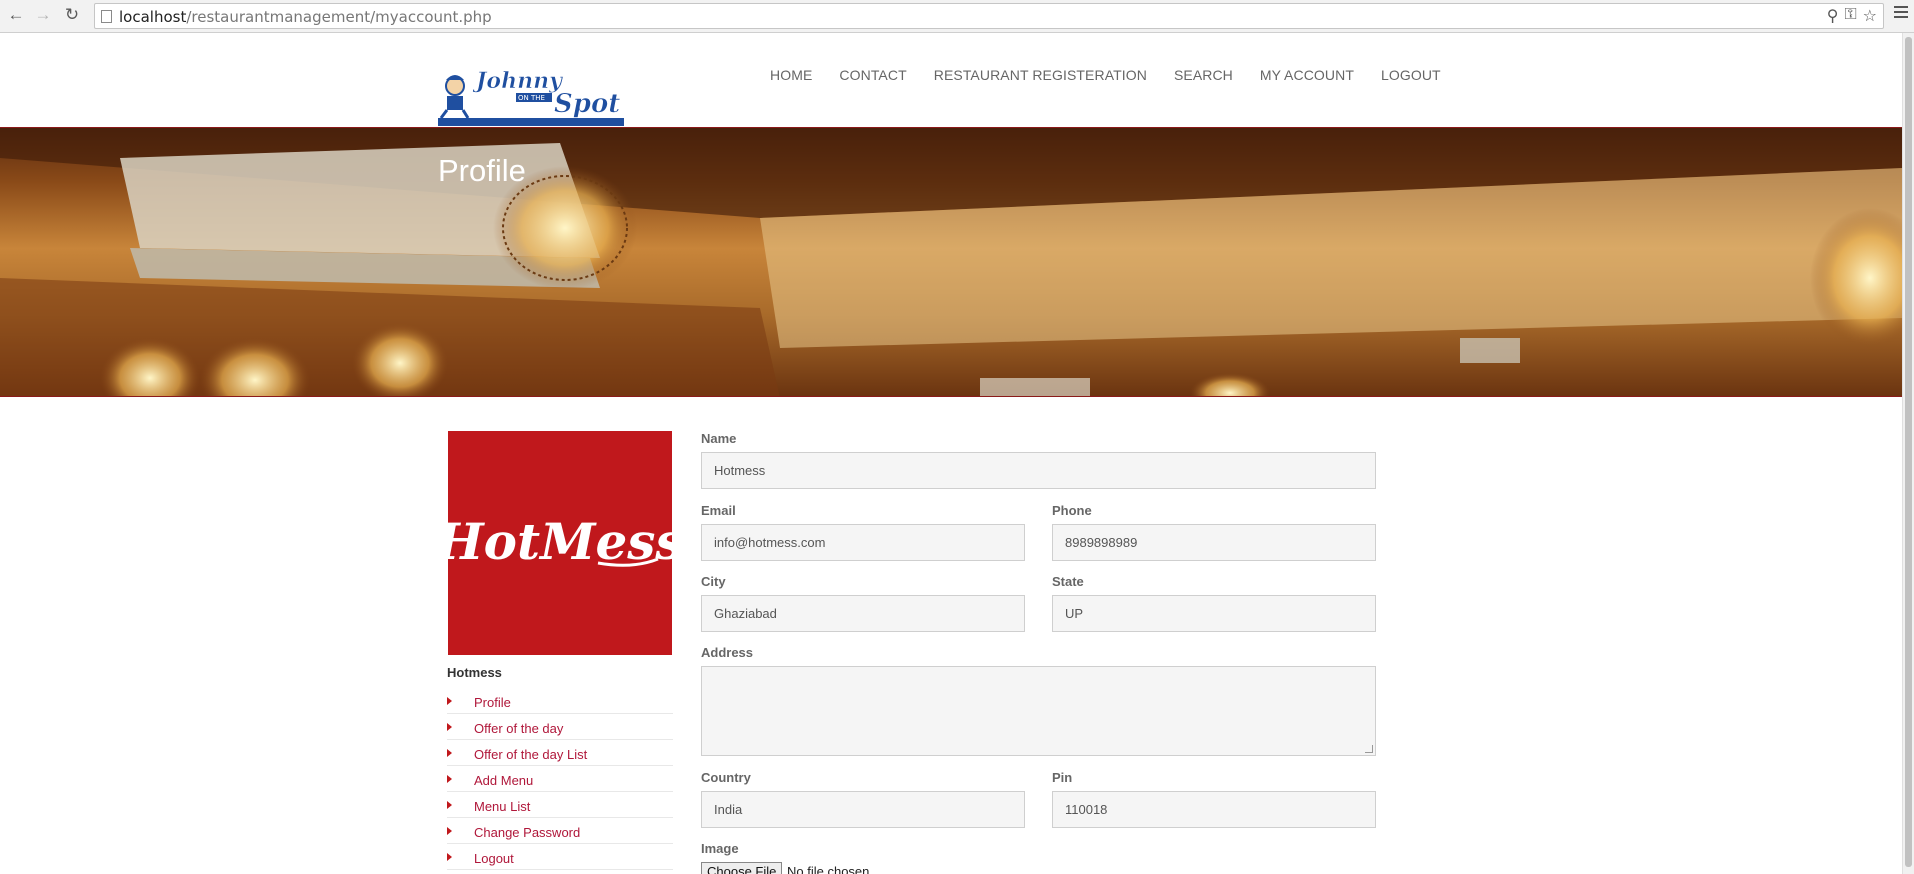  I want to click on nav-contact: CONTACT, so click(872, 75).